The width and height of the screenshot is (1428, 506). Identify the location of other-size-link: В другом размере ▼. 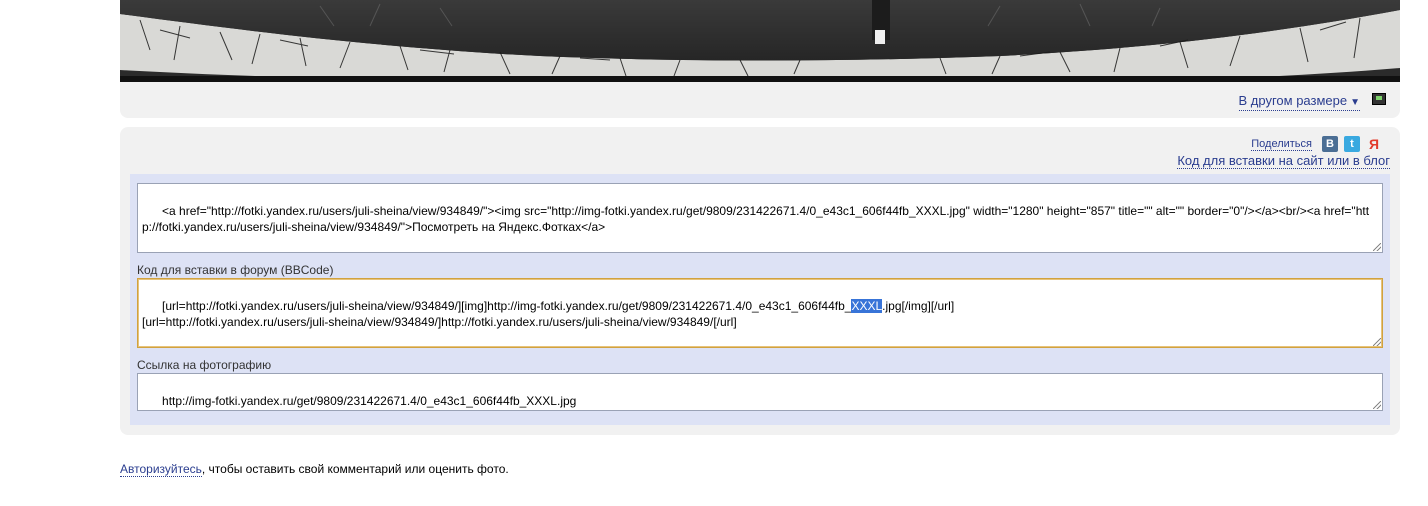
(1299, 102).